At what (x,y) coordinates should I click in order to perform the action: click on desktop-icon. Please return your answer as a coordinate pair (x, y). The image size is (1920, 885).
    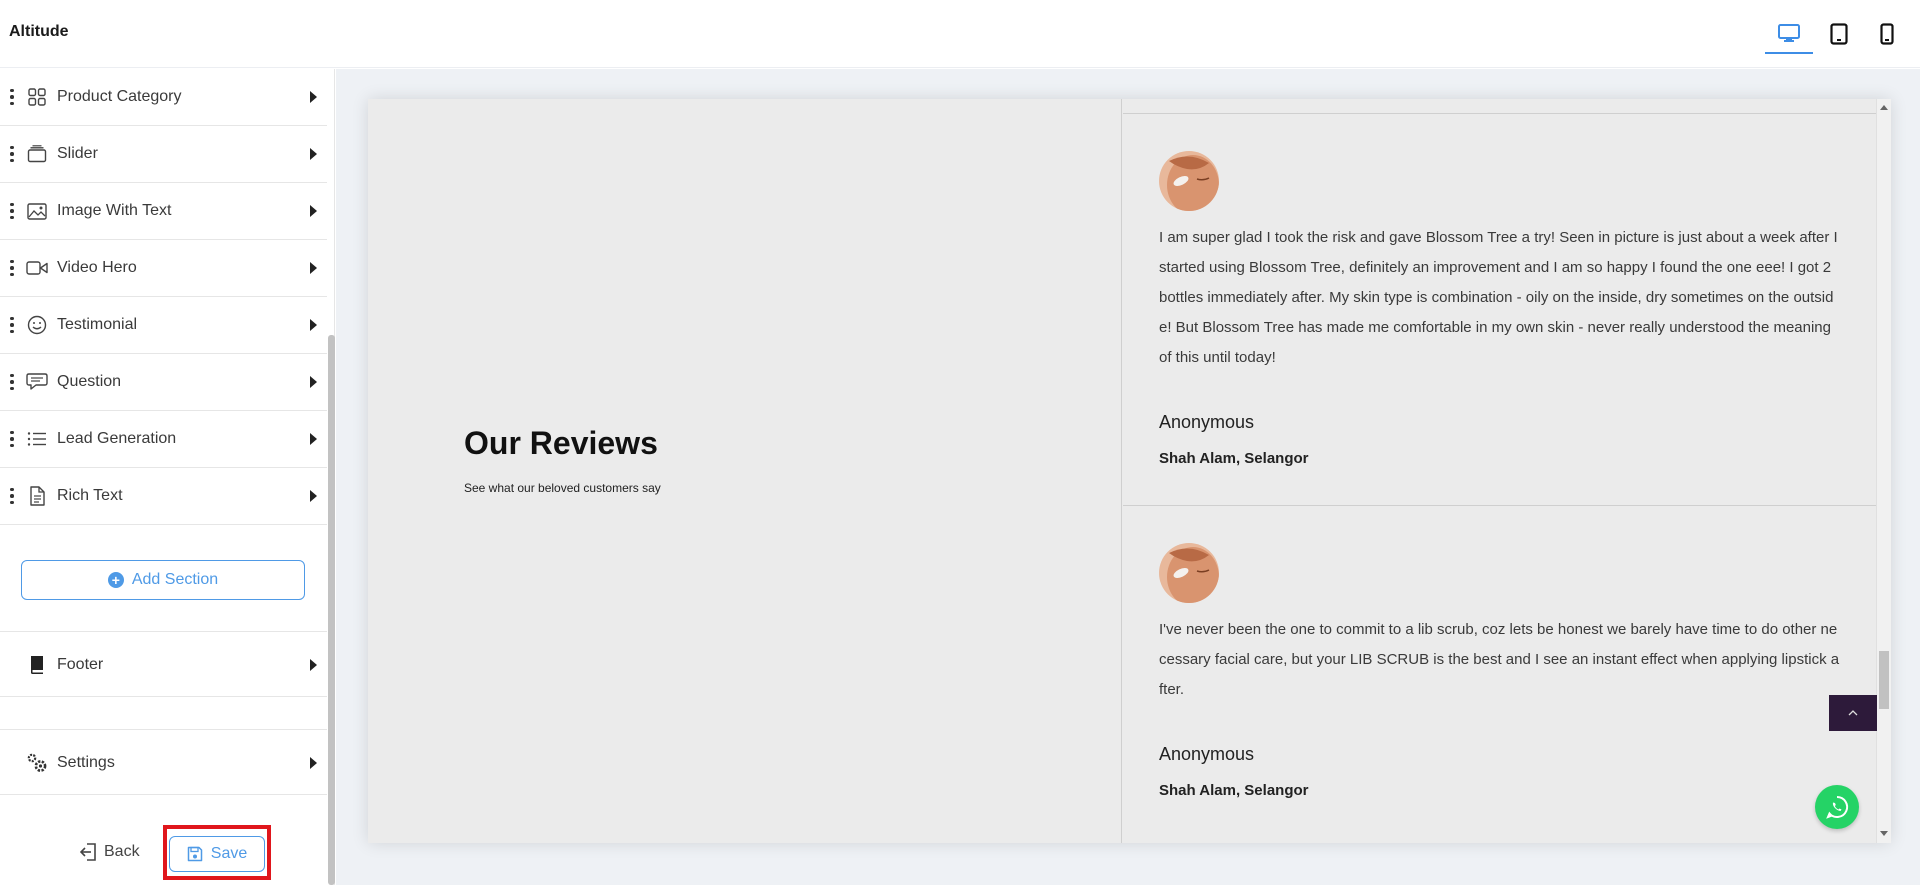
    Looking at the image, I should click on (1789, 33).